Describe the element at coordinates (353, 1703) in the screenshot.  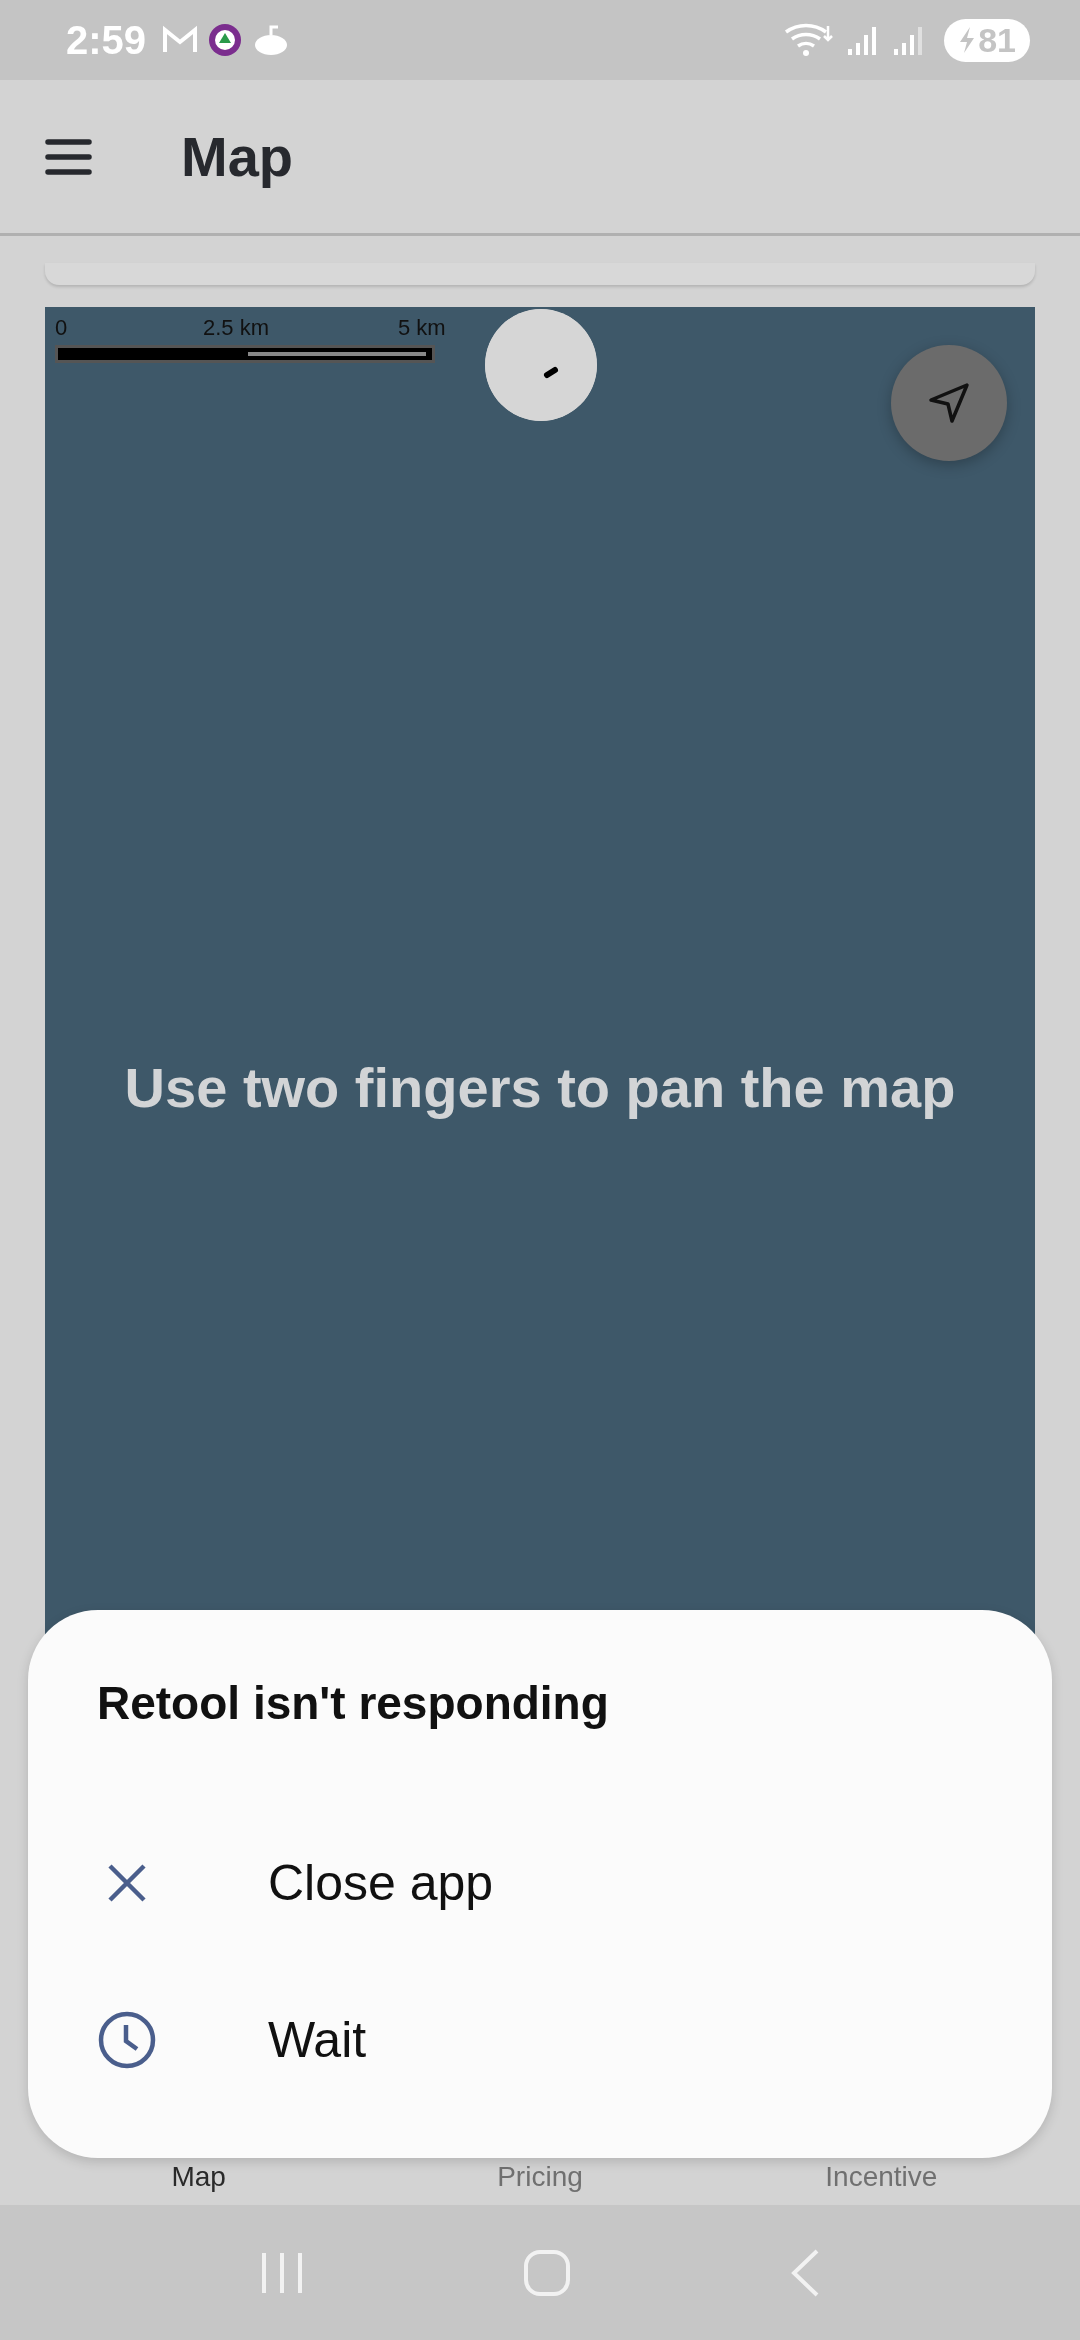
I see `dialog-title: Retool isn't responding` at that location.